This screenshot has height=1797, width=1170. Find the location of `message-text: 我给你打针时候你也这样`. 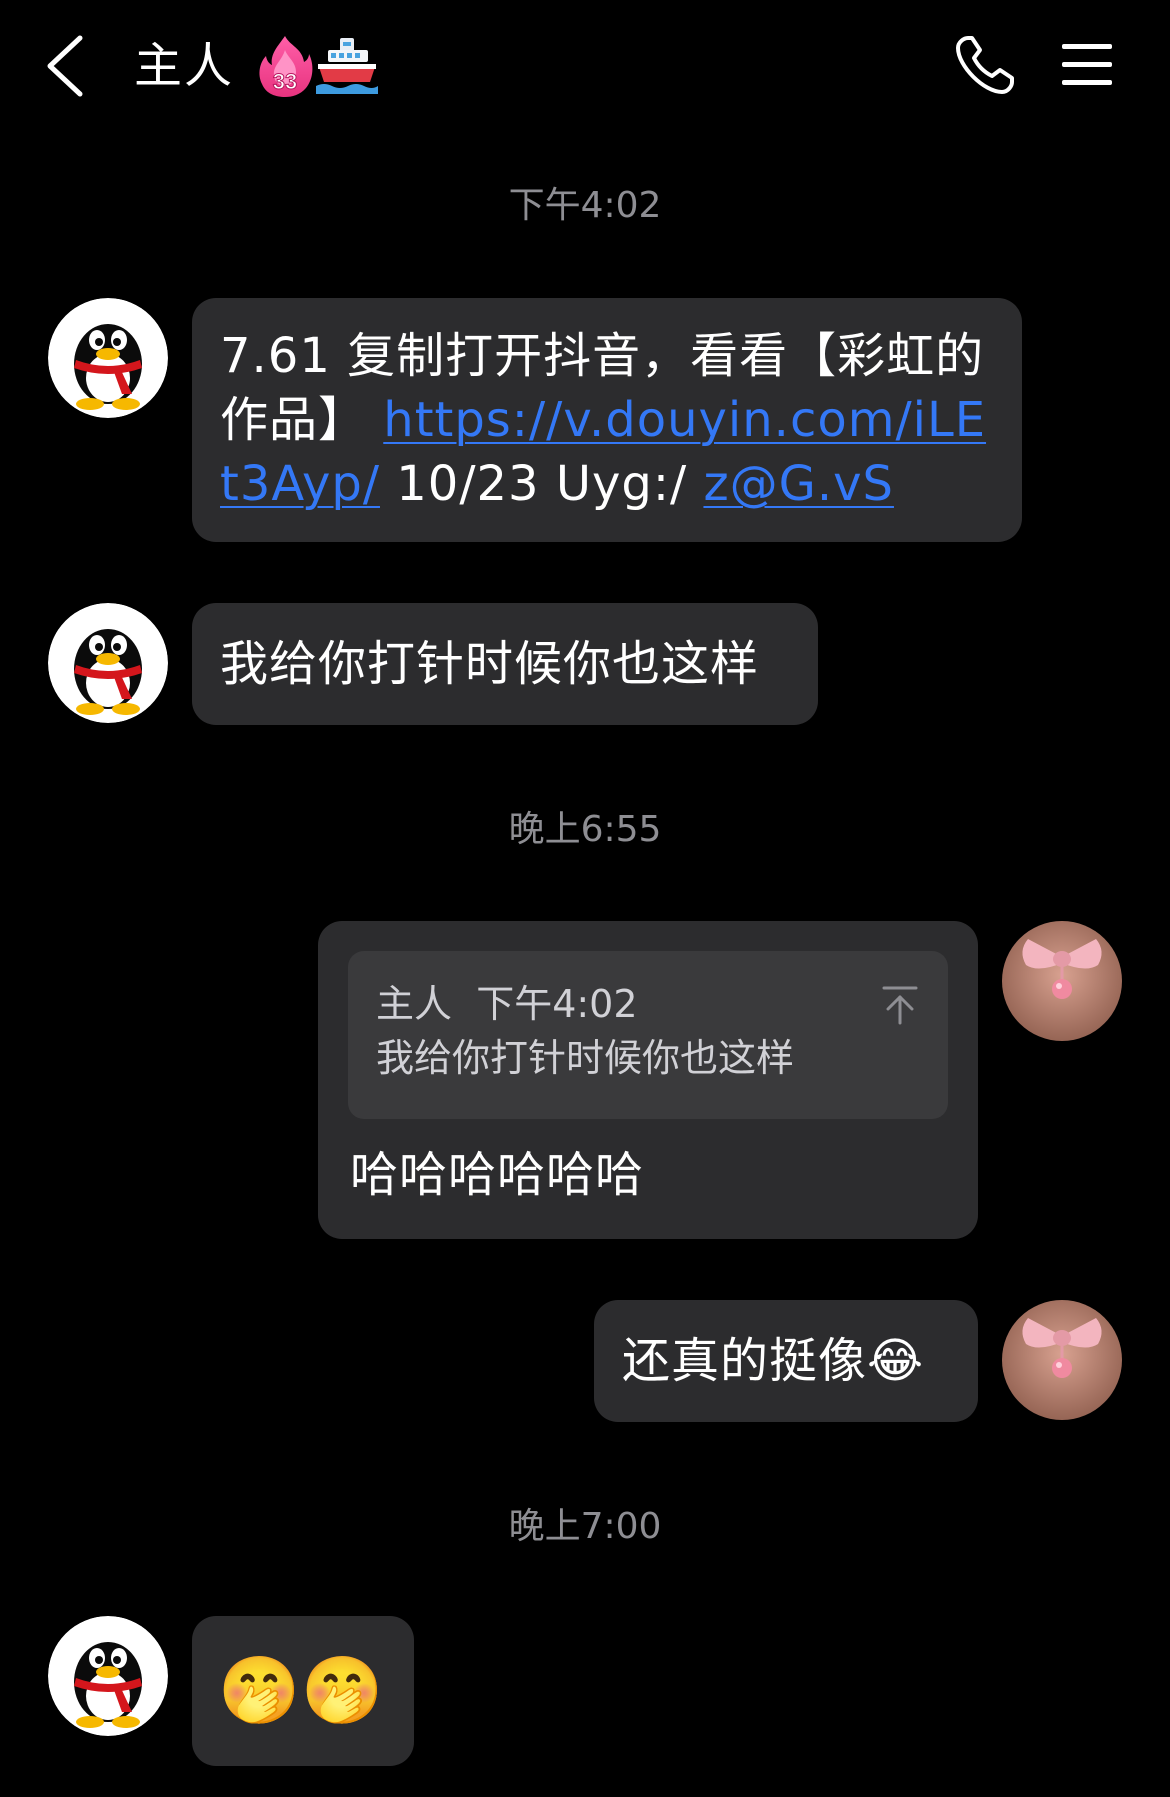

message-text: 我给你打针时候你也这样 is located at coordinates (490, 664).